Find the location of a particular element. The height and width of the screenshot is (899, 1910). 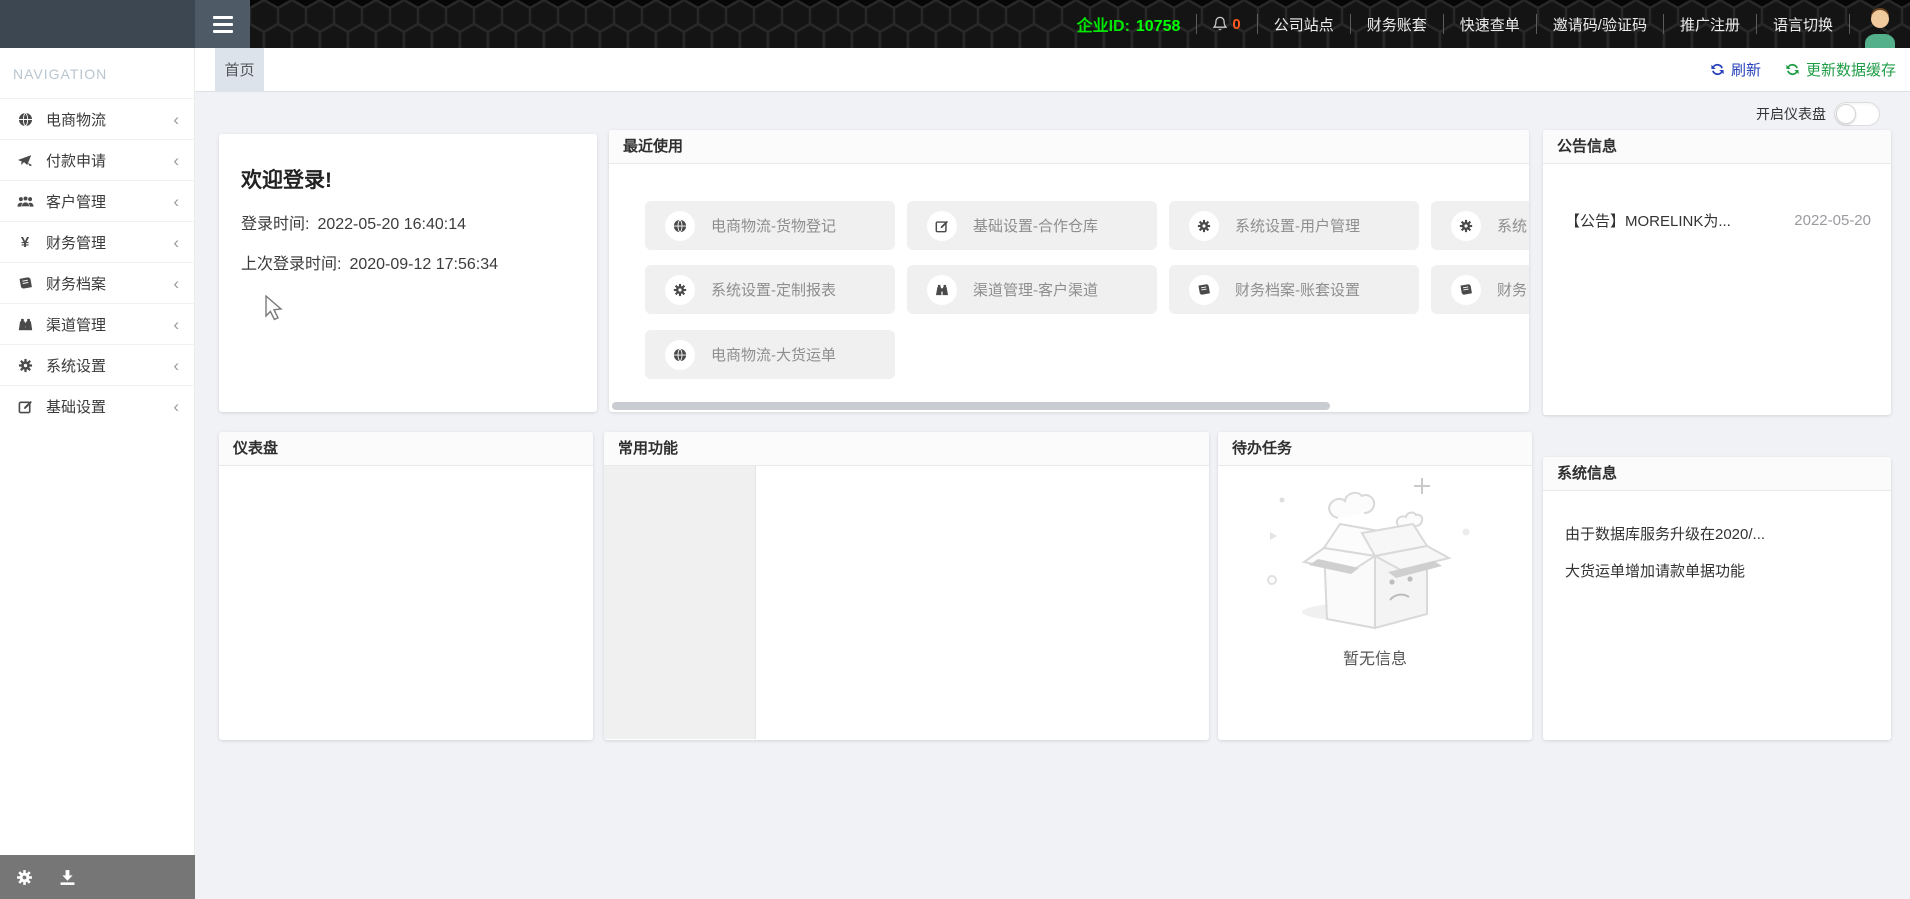

company-id: 企业ID: 10758 is located at coordinates (1129, 24).